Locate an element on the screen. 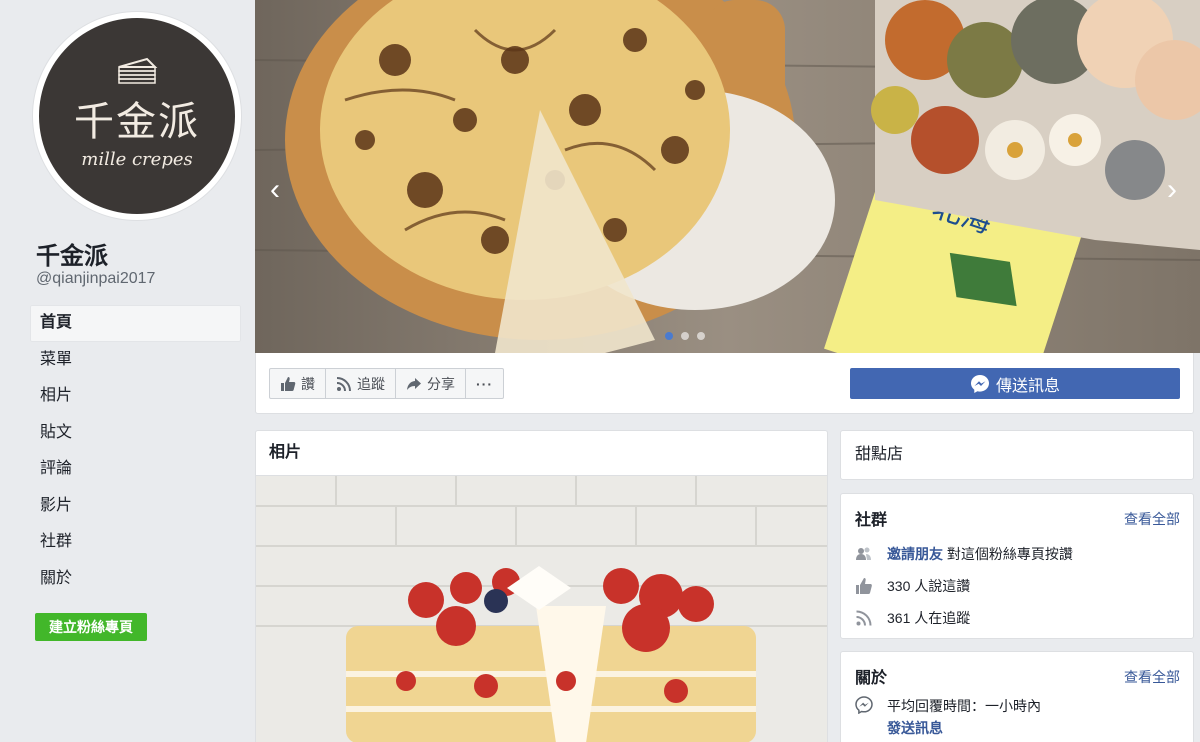 Image resolution: width=1200 pixels, height=742 pixels. follows-row: 361 人在追蹤 is located at coordinates (912, 618).